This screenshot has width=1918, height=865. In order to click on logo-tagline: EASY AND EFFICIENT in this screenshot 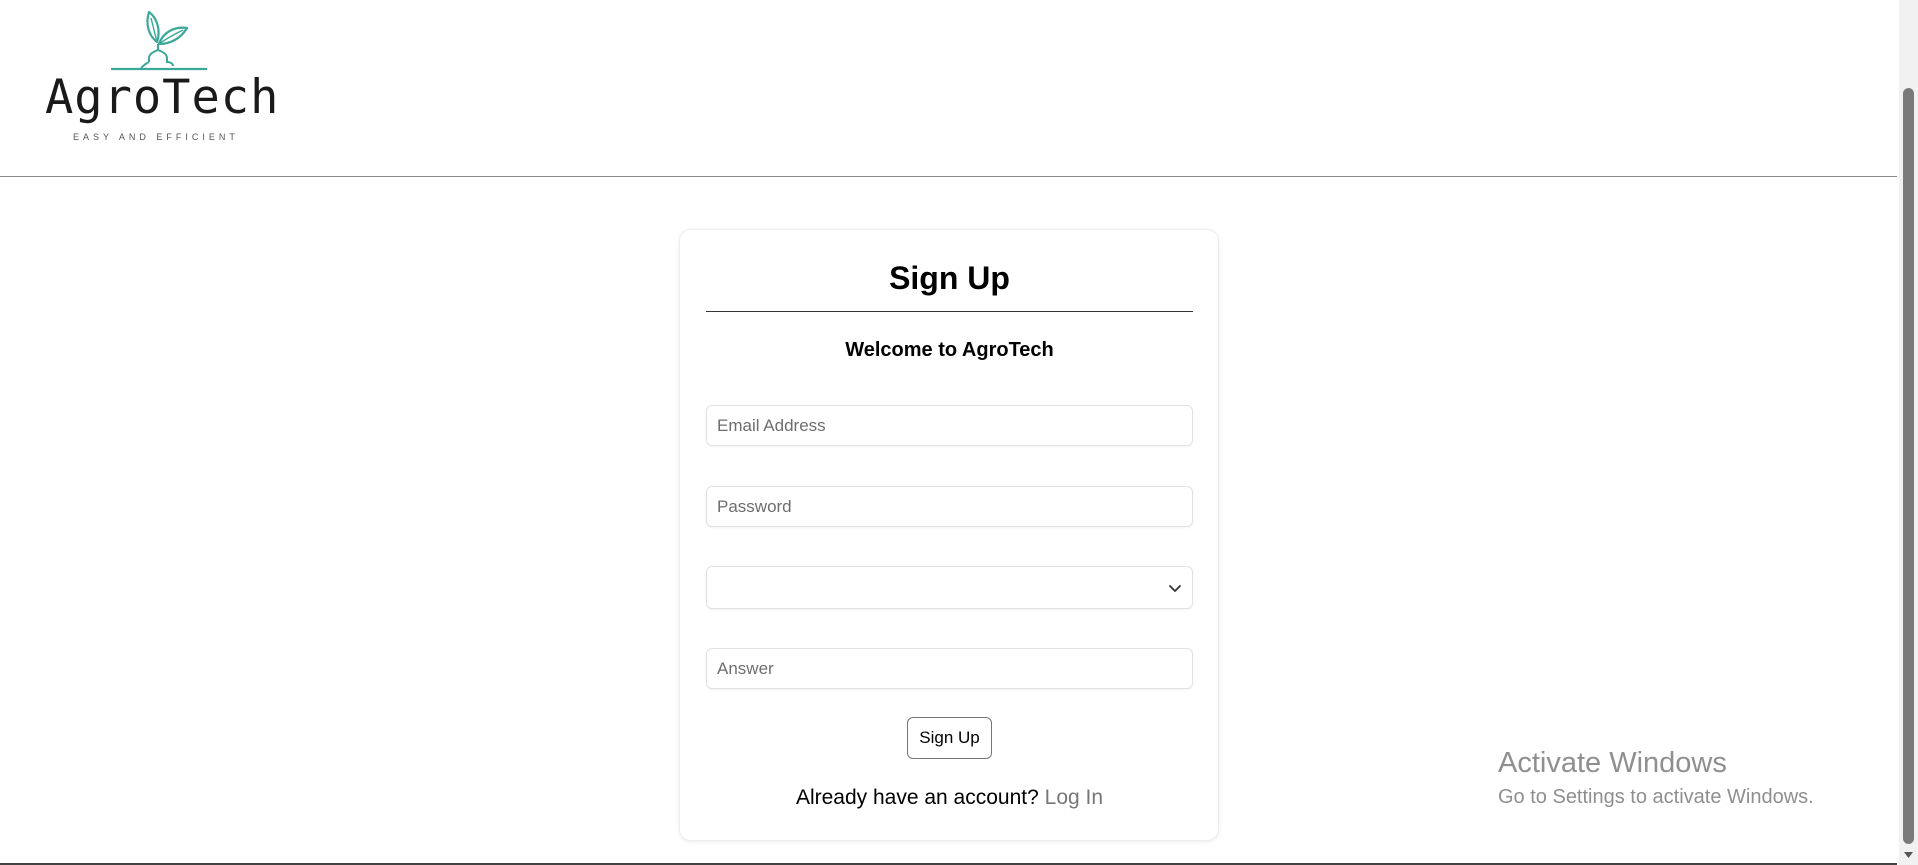, I will do `click(156, 137)`.